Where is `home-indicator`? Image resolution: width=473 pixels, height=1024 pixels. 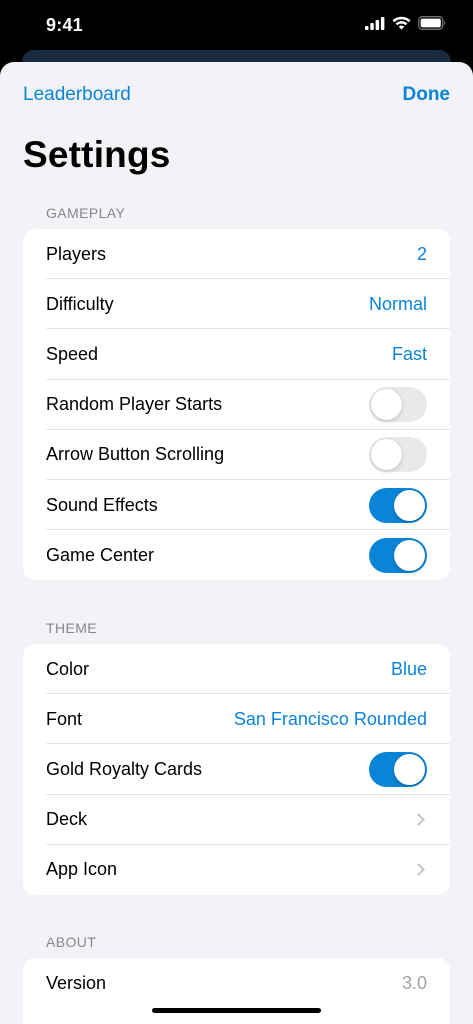
home-indicator is located at coordinates (236, 1010).